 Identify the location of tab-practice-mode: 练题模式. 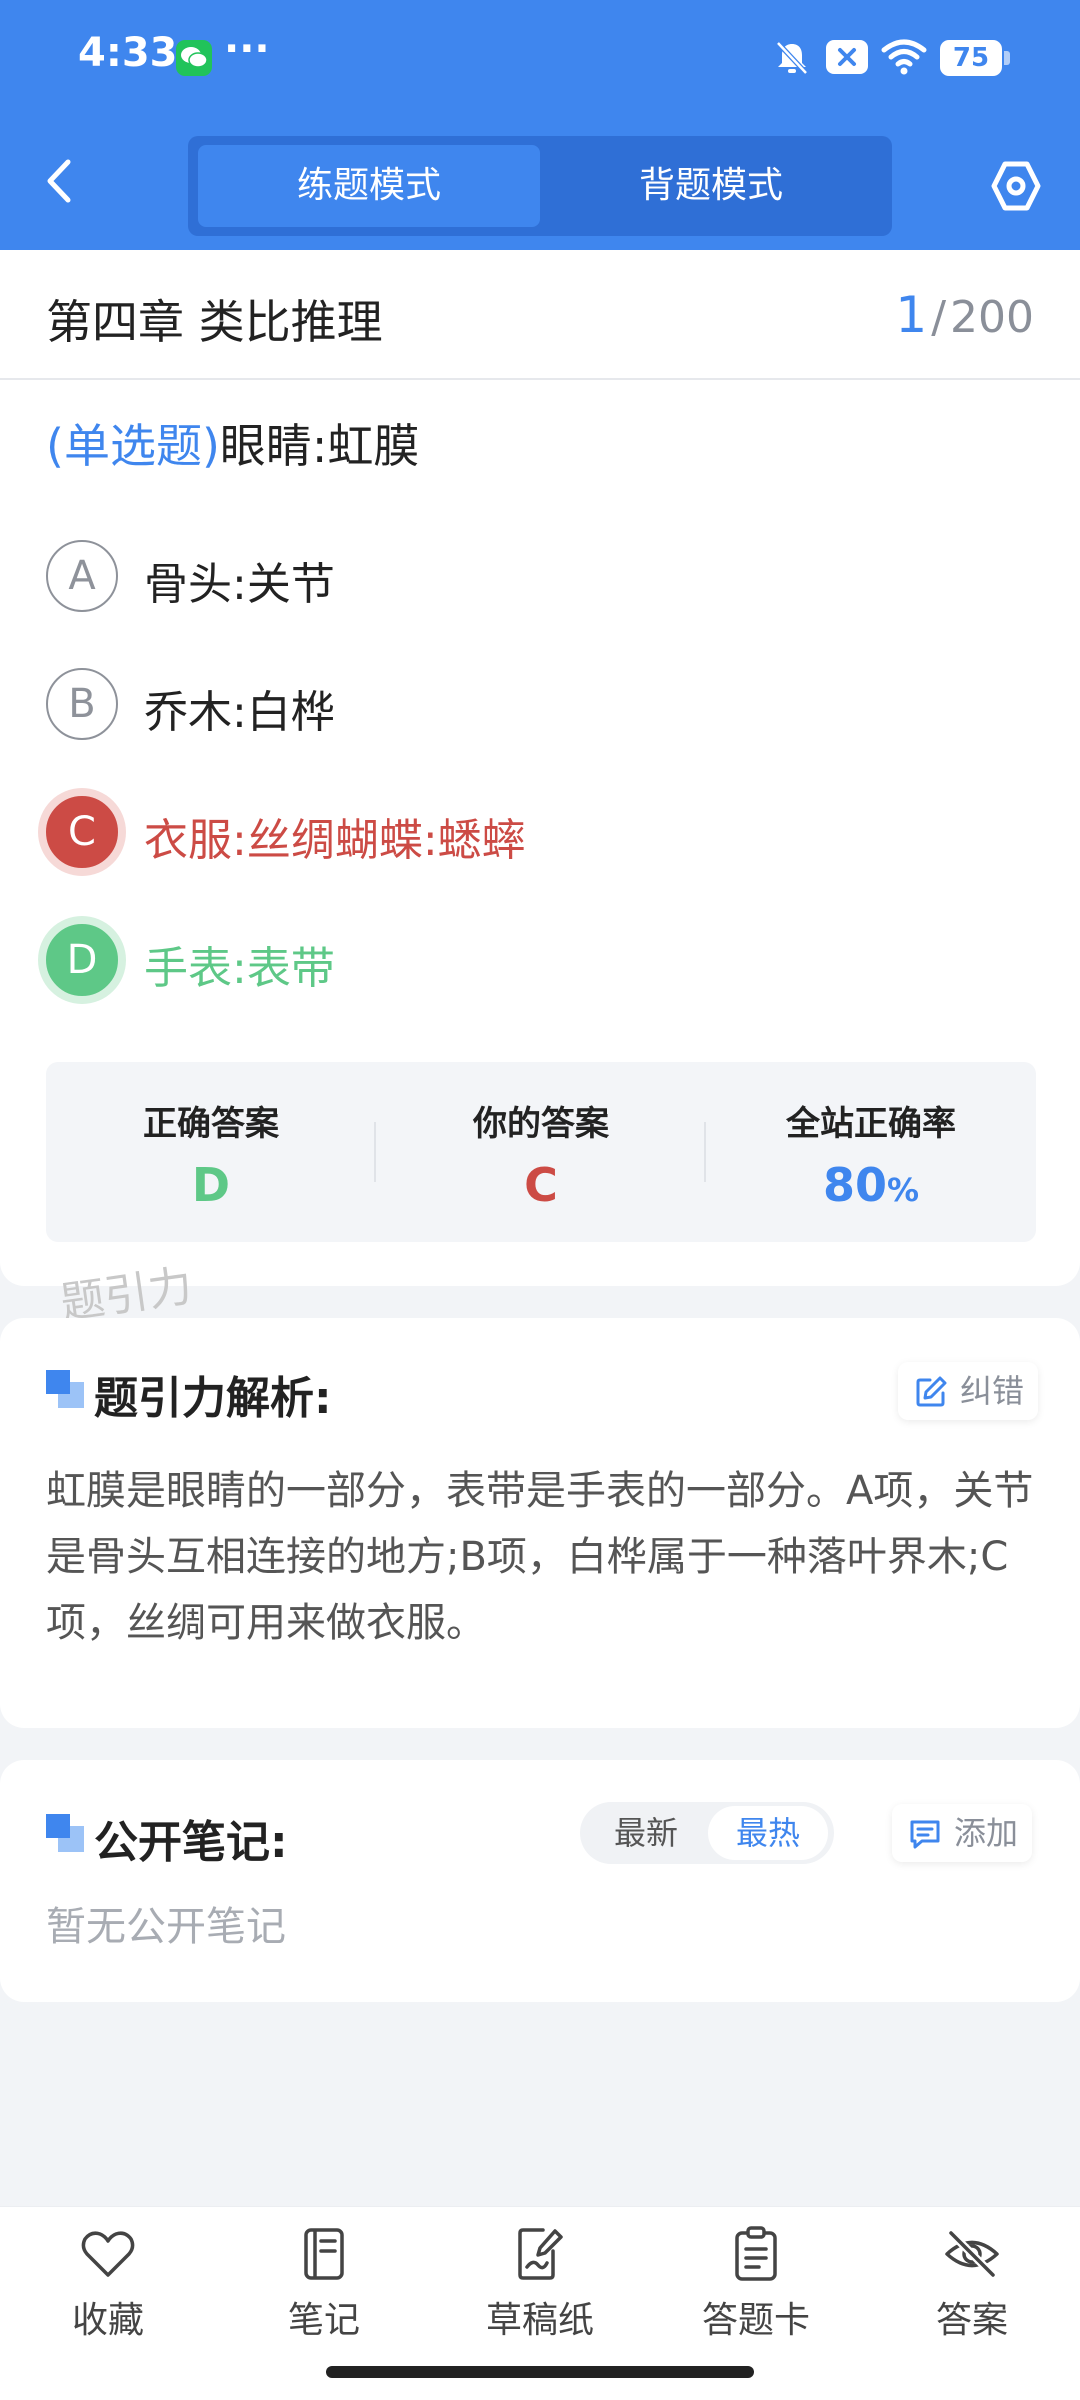
(369, 186).